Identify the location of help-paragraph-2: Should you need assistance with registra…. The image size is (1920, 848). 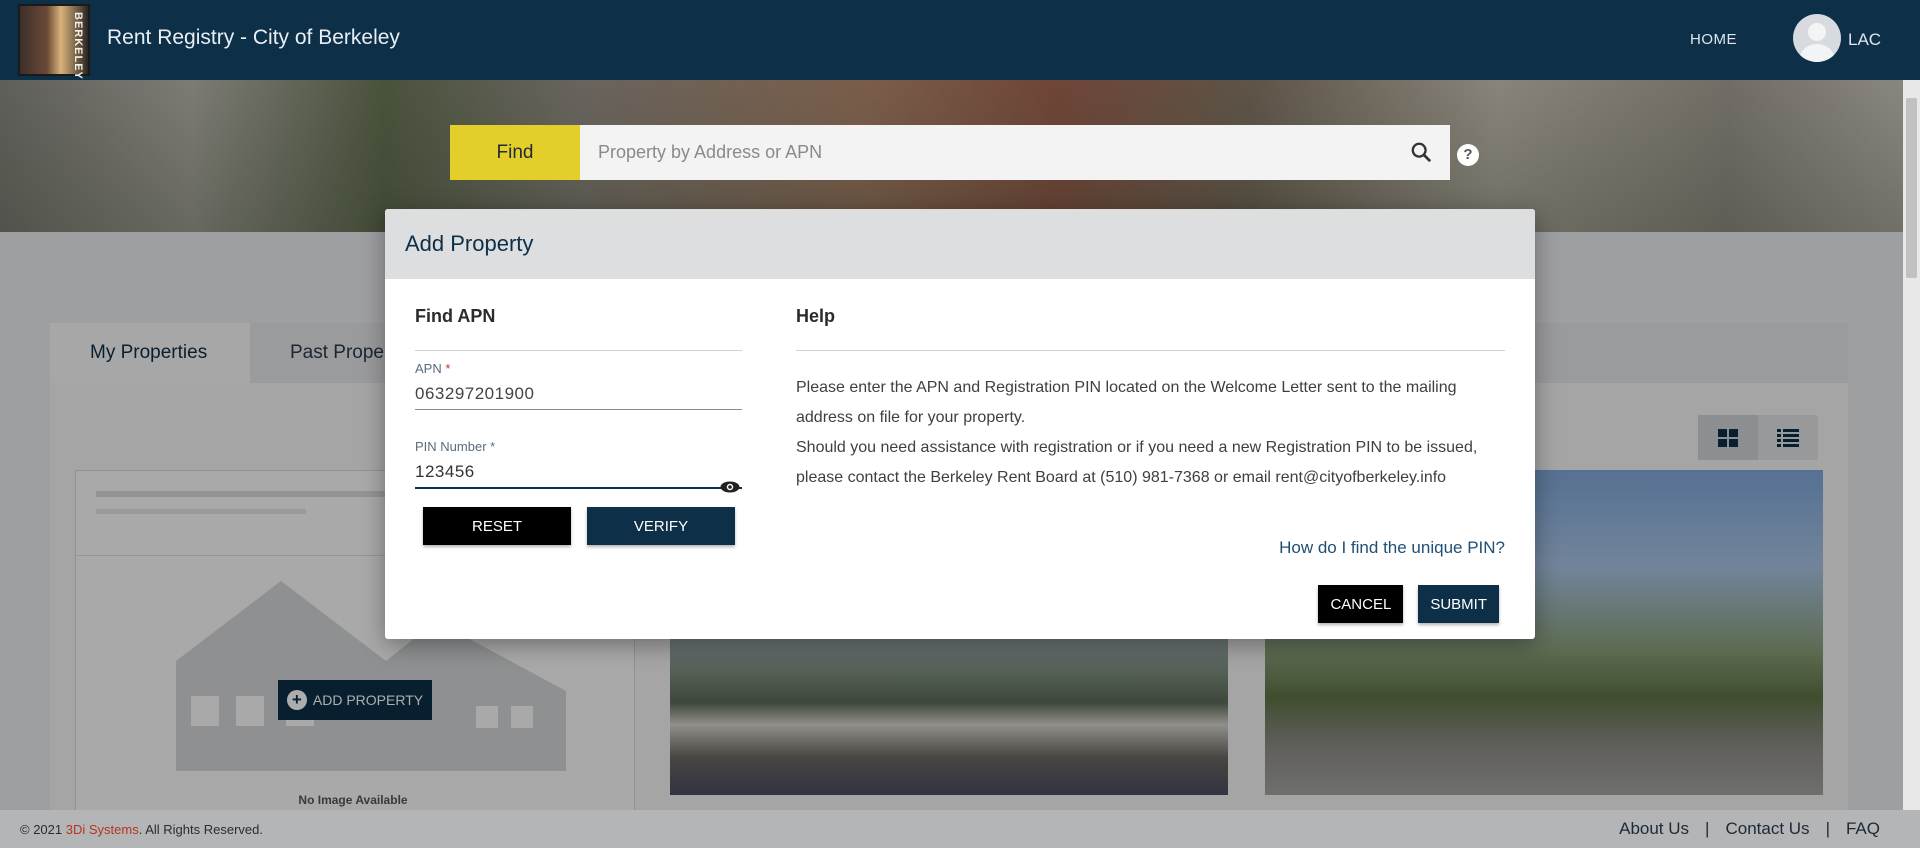
(1137, 462).